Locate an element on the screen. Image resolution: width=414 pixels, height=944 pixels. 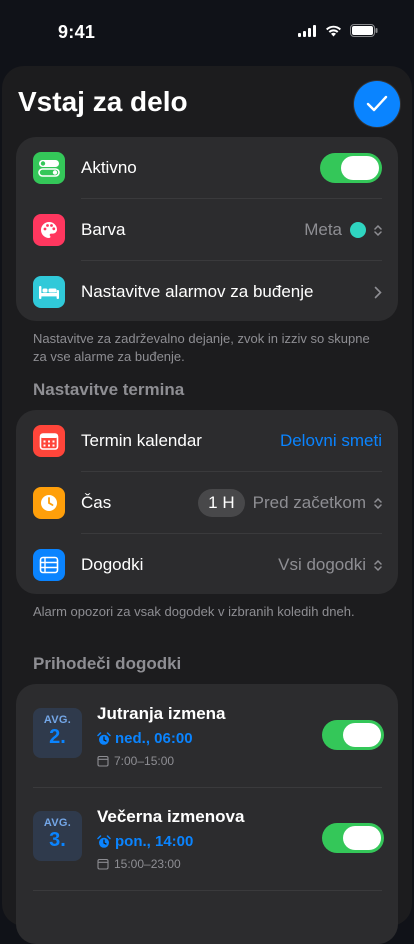
chevron-right-icon is located at coordinates (378, 292).